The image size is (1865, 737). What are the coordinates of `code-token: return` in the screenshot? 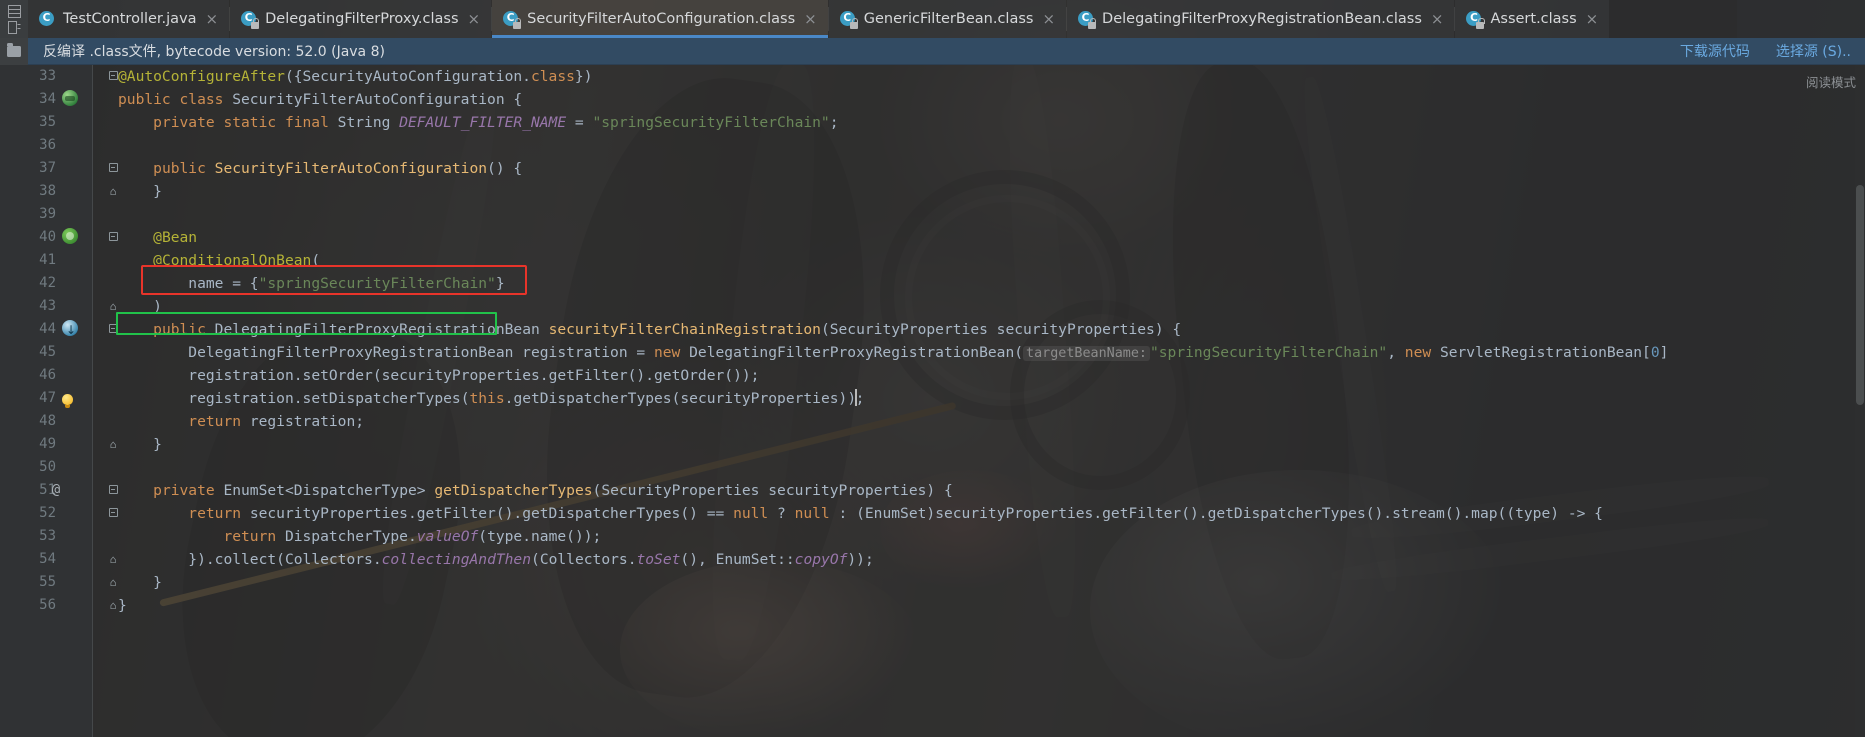 It's located at (254, 536).